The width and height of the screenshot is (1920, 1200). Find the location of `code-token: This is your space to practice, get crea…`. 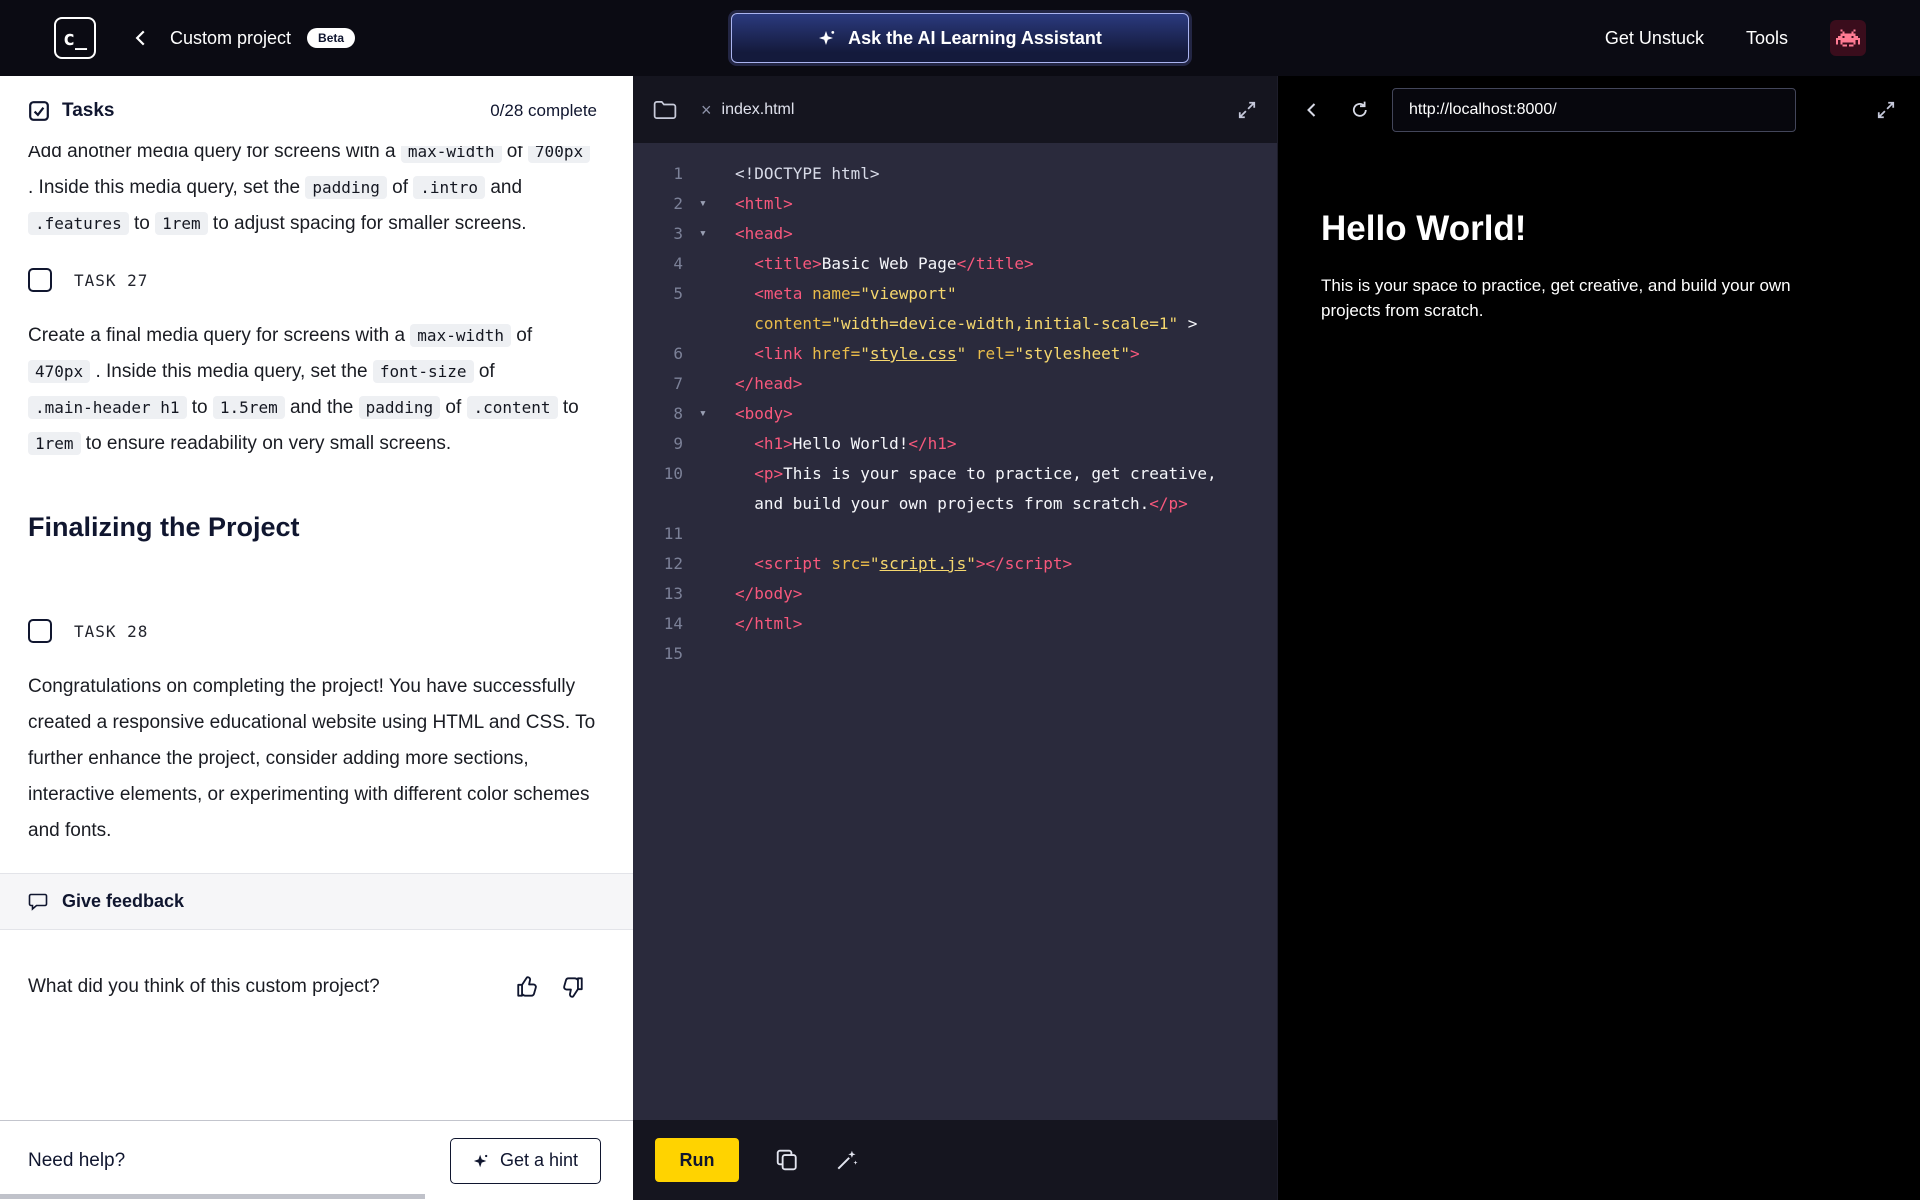

code-token: This is your space to practice, get crea… is located at coordinates (1000, 473).